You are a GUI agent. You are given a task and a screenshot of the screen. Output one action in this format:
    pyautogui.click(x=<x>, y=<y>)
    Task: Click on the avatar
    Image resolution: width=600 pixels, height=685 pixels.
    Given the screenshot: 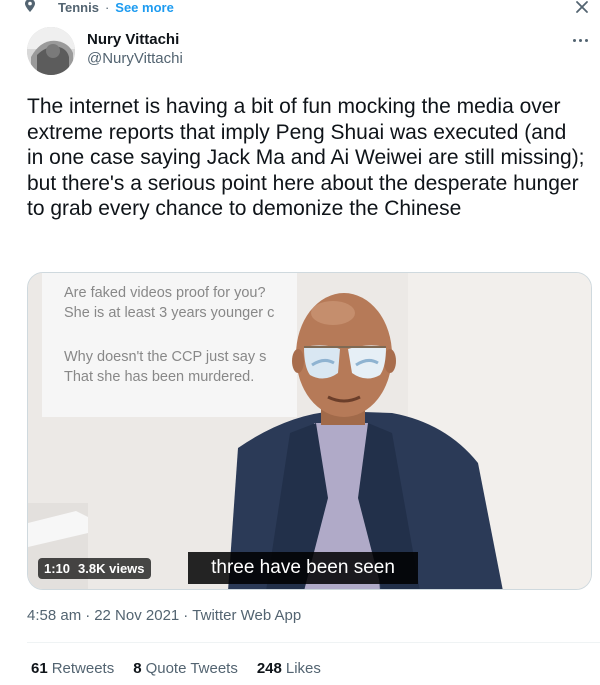 What is the action you would take?
    pyautogui.click(x=51, y=51)
    